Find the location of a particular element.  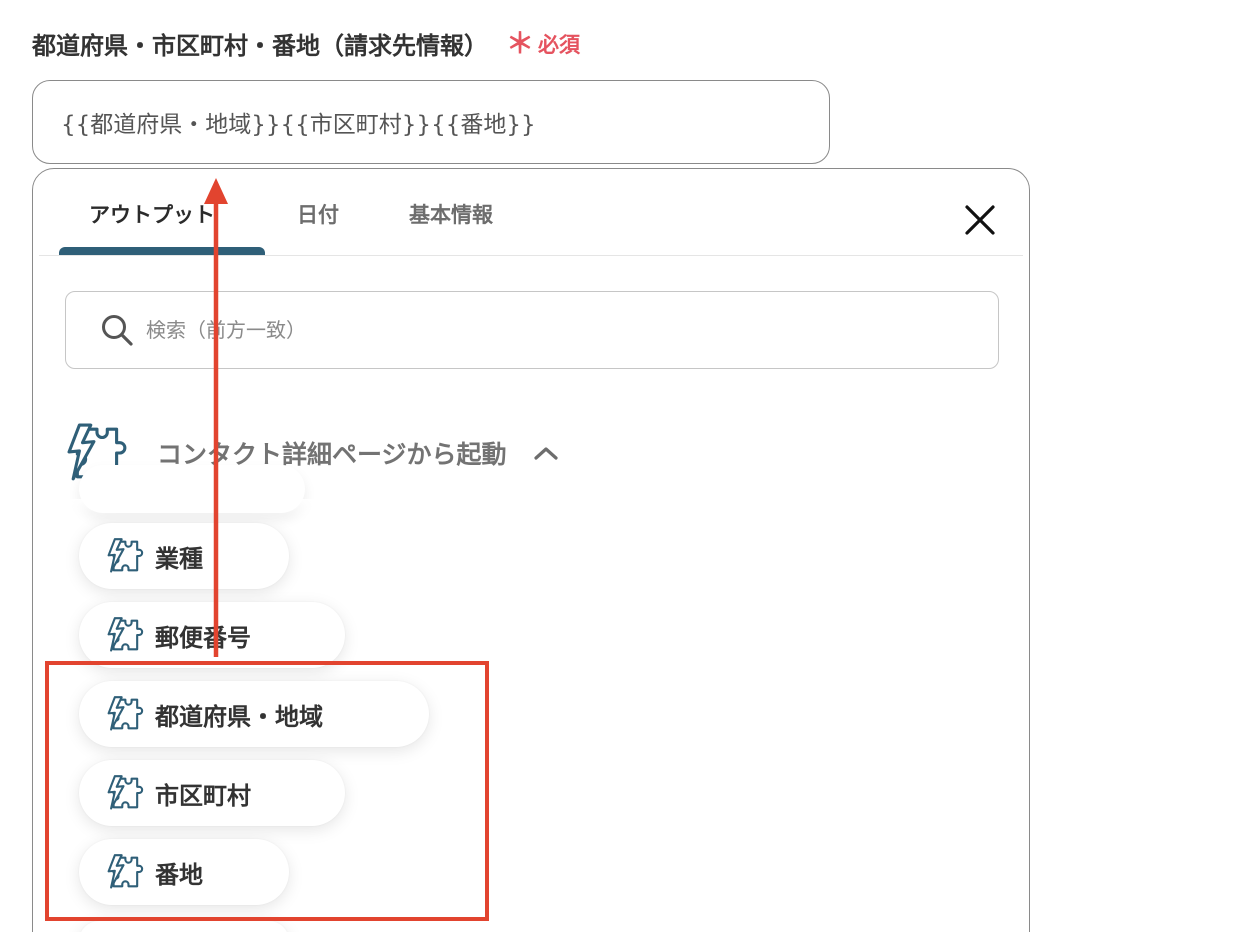

close-button is located at coordinates (980, 220).